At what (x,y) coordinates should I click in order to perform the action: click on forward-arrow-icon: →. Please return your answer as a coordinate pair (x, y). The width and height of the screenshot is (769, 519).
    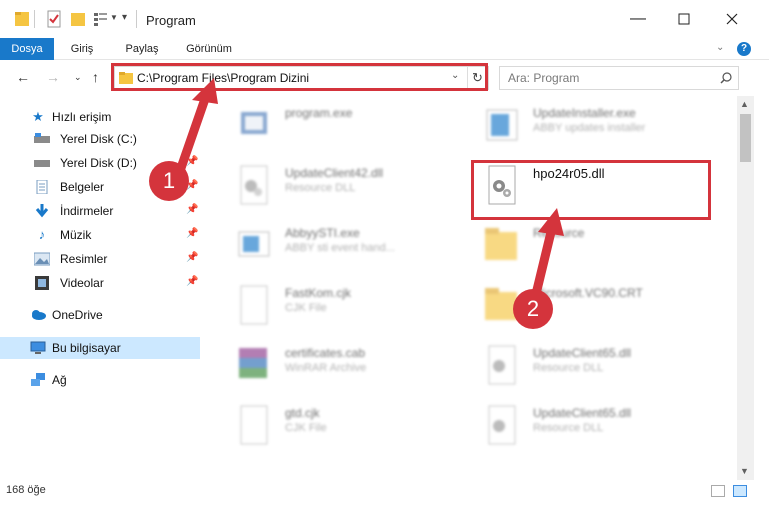
    Looking at the image, I should click on (53, 77).